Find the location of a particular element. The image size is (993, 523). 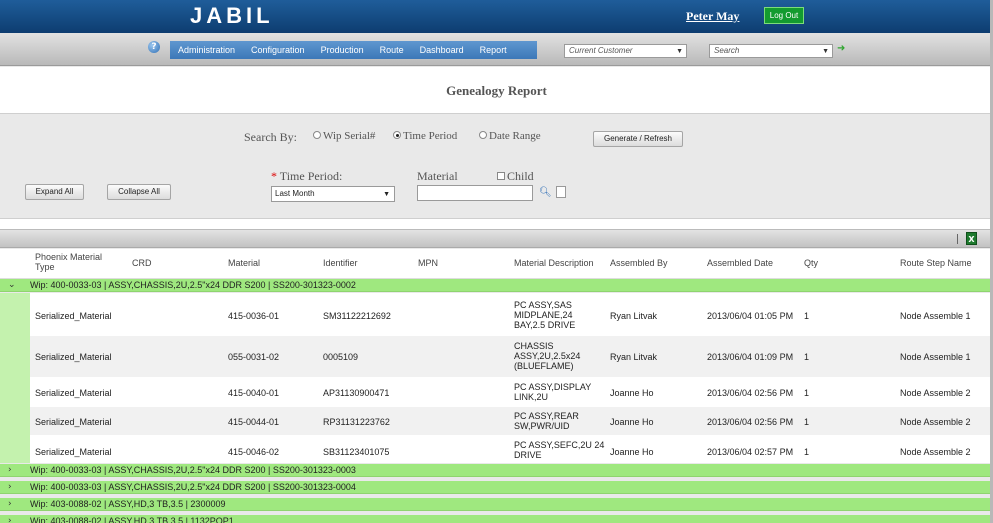

chevron-down-icon: ⌄ is located at coordinates (12, 285).